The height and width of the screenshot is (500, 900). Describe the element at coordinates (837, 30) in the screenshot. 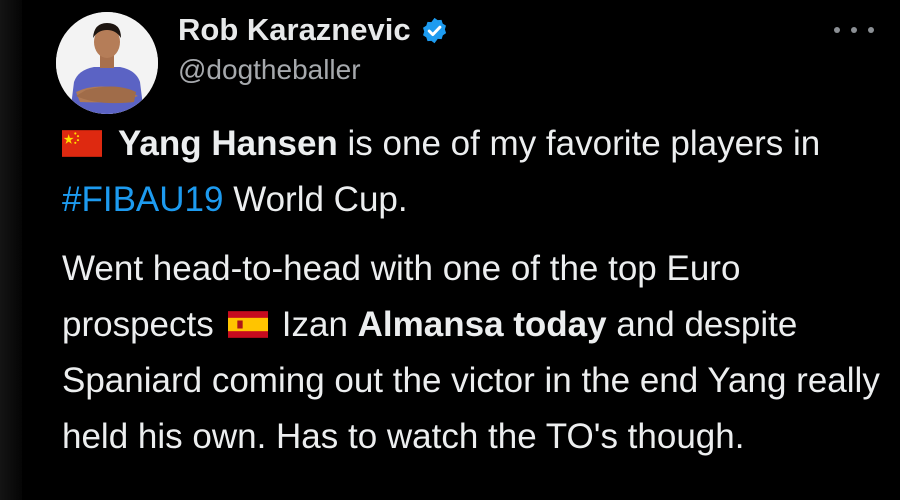

I see `more-options-icon` at that location.